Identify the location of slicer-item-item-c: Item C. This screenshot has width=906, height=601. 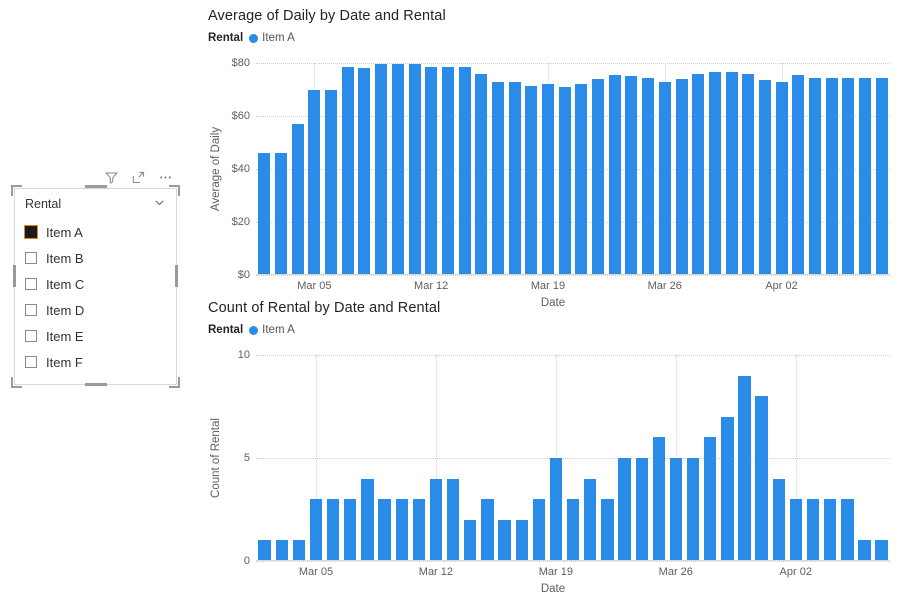
(95, 284).